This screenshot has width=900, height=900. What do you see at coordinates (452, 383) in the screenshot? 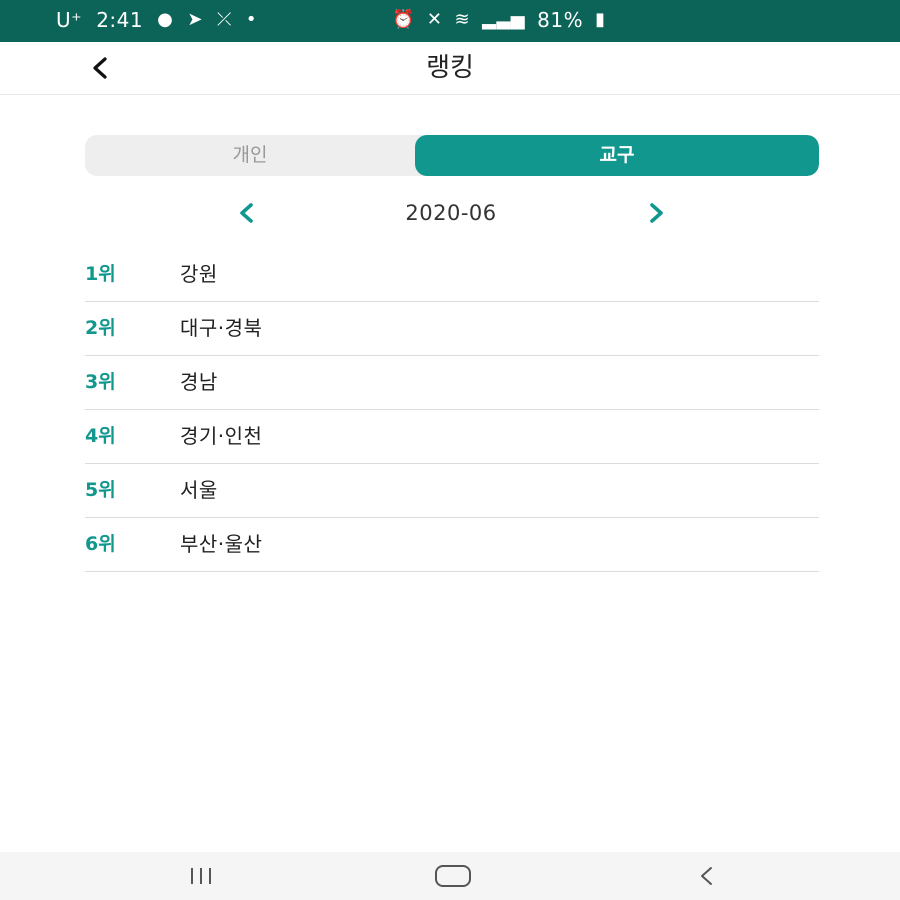
I see `ranking-row: 3위 경남` at bounding box center [452, 383].